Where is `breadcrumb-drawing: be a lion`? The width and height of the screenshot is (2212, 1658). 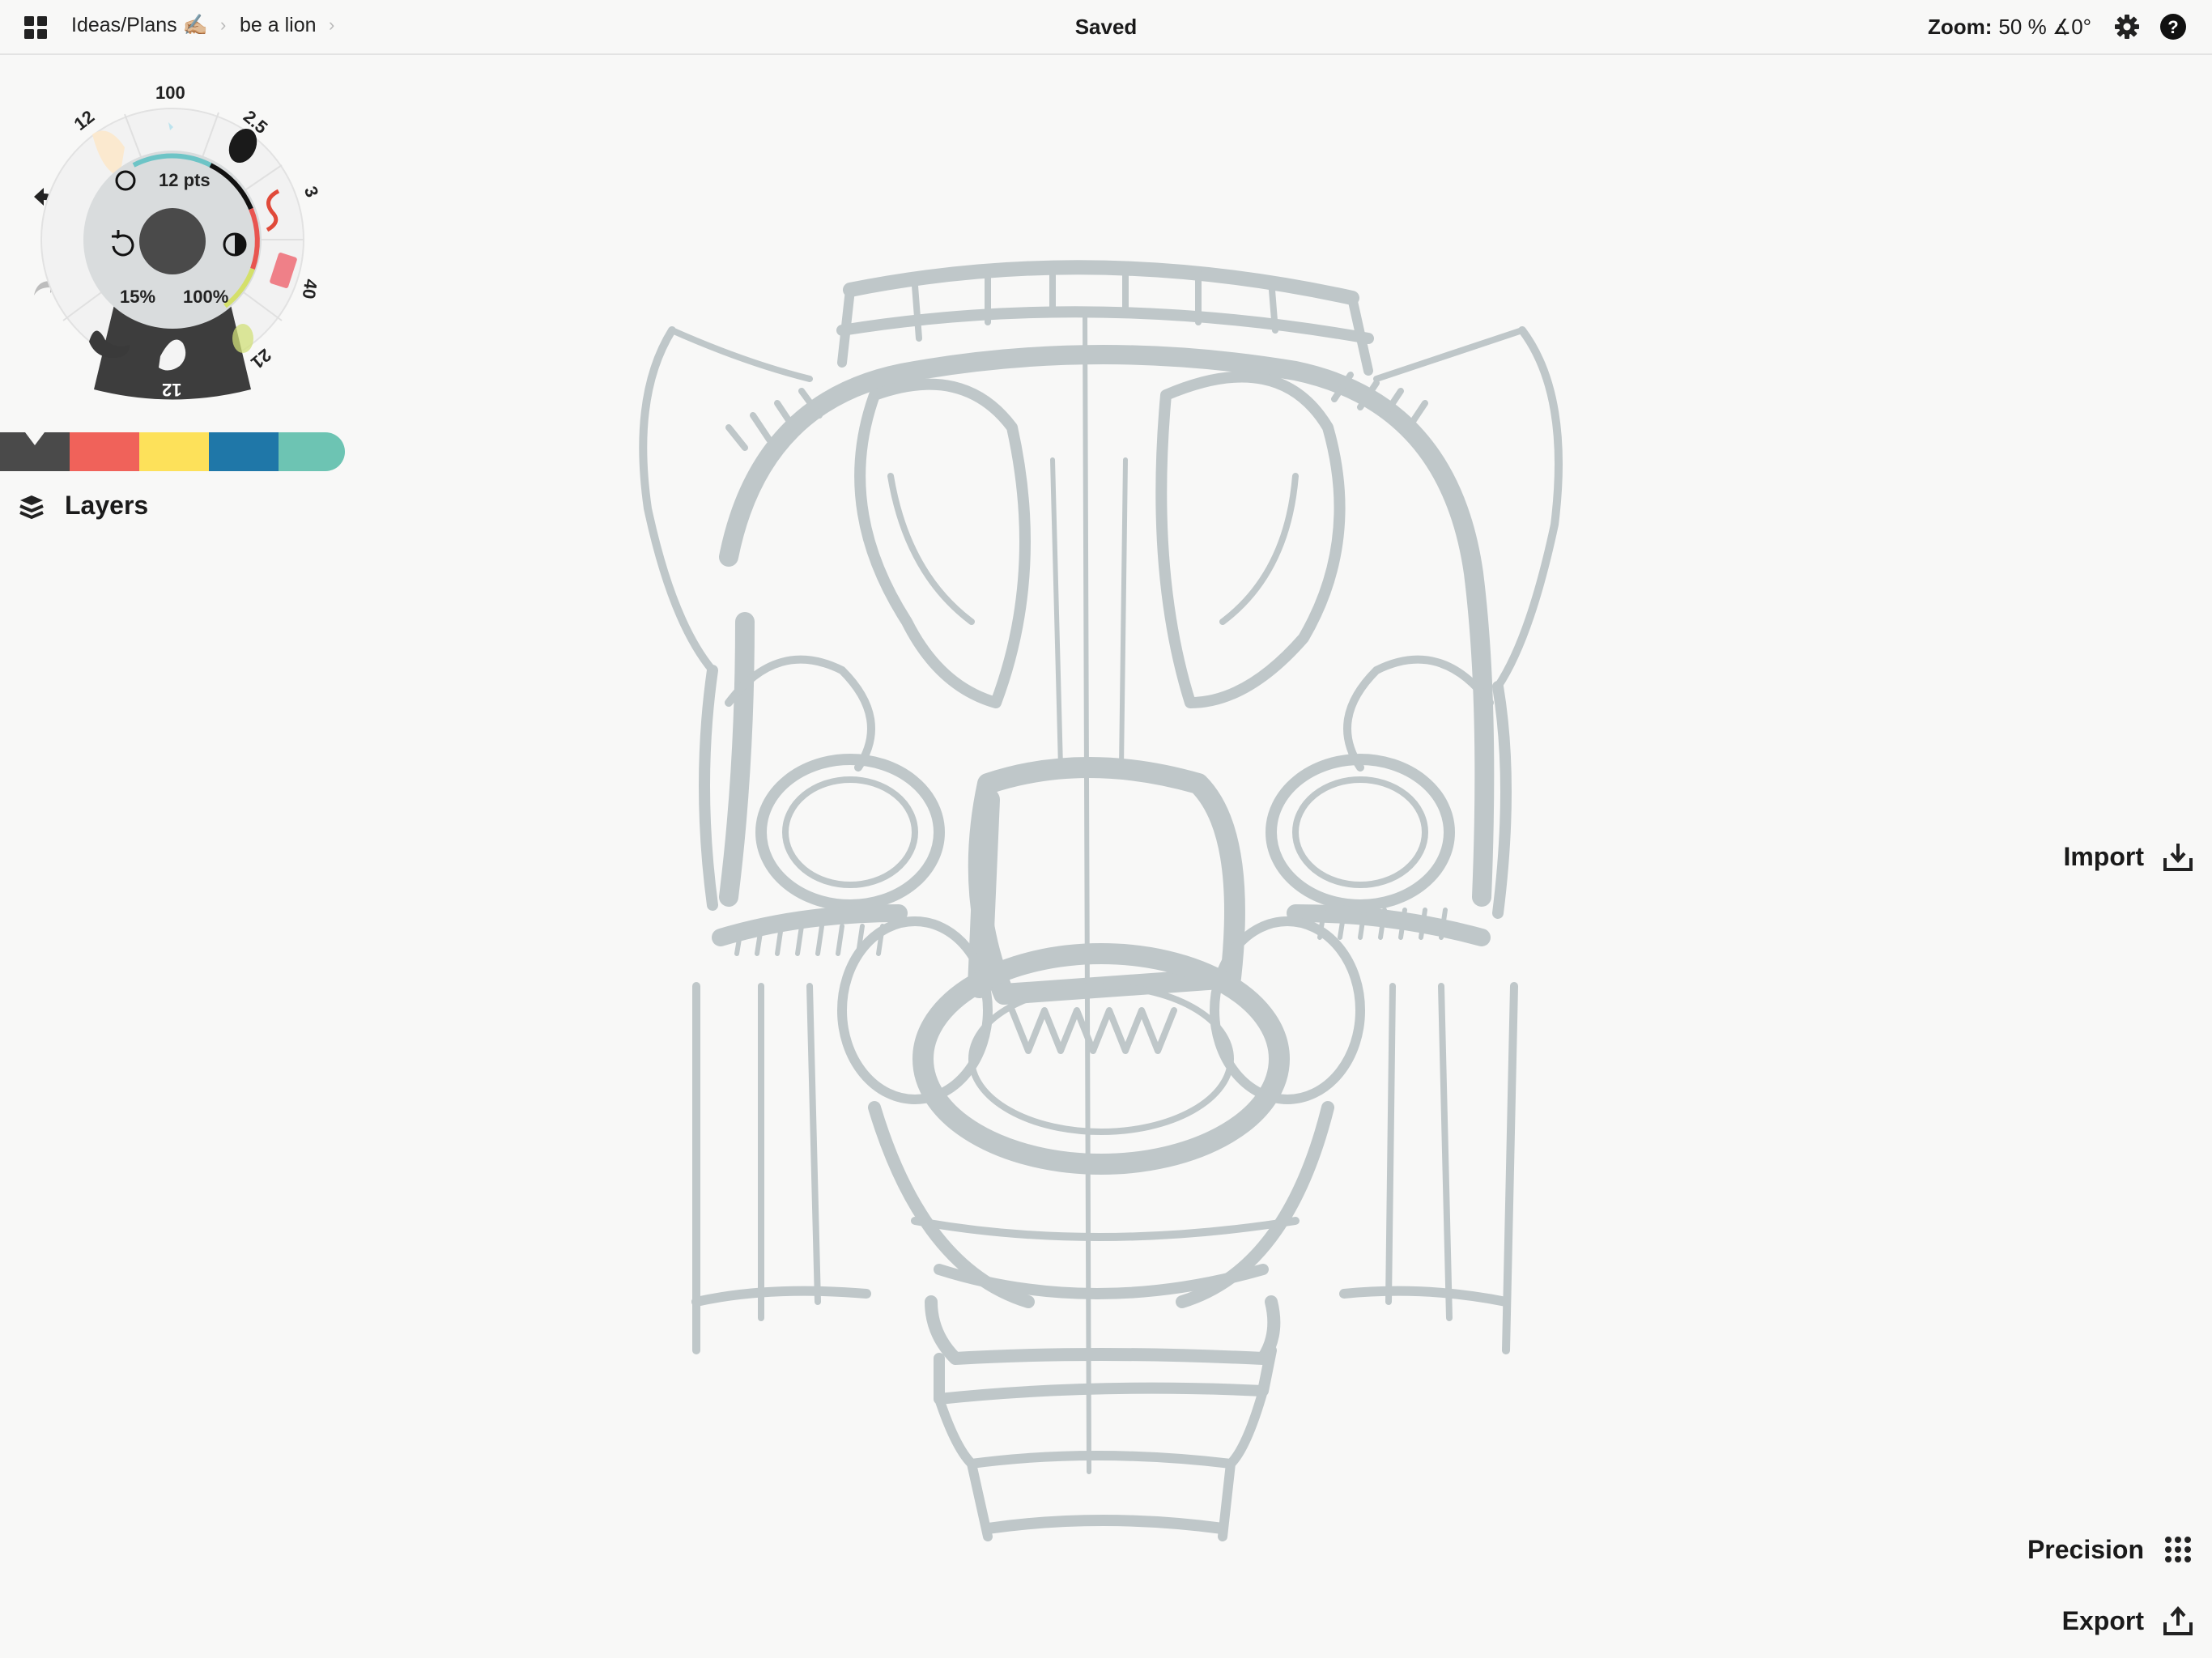
breadcrumb-drawing: be a lion is located at coordinates (278, 25).